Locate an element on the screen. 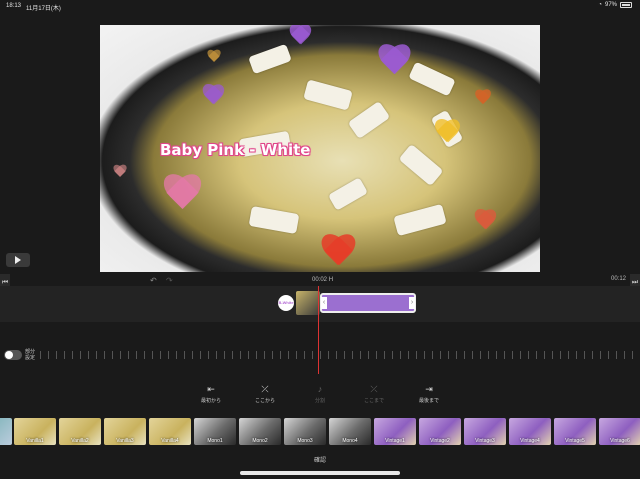 The width and height of the screenshot is (640, 479). split-to-button: ⤫ ここまで is located at coordinates (374, 394).